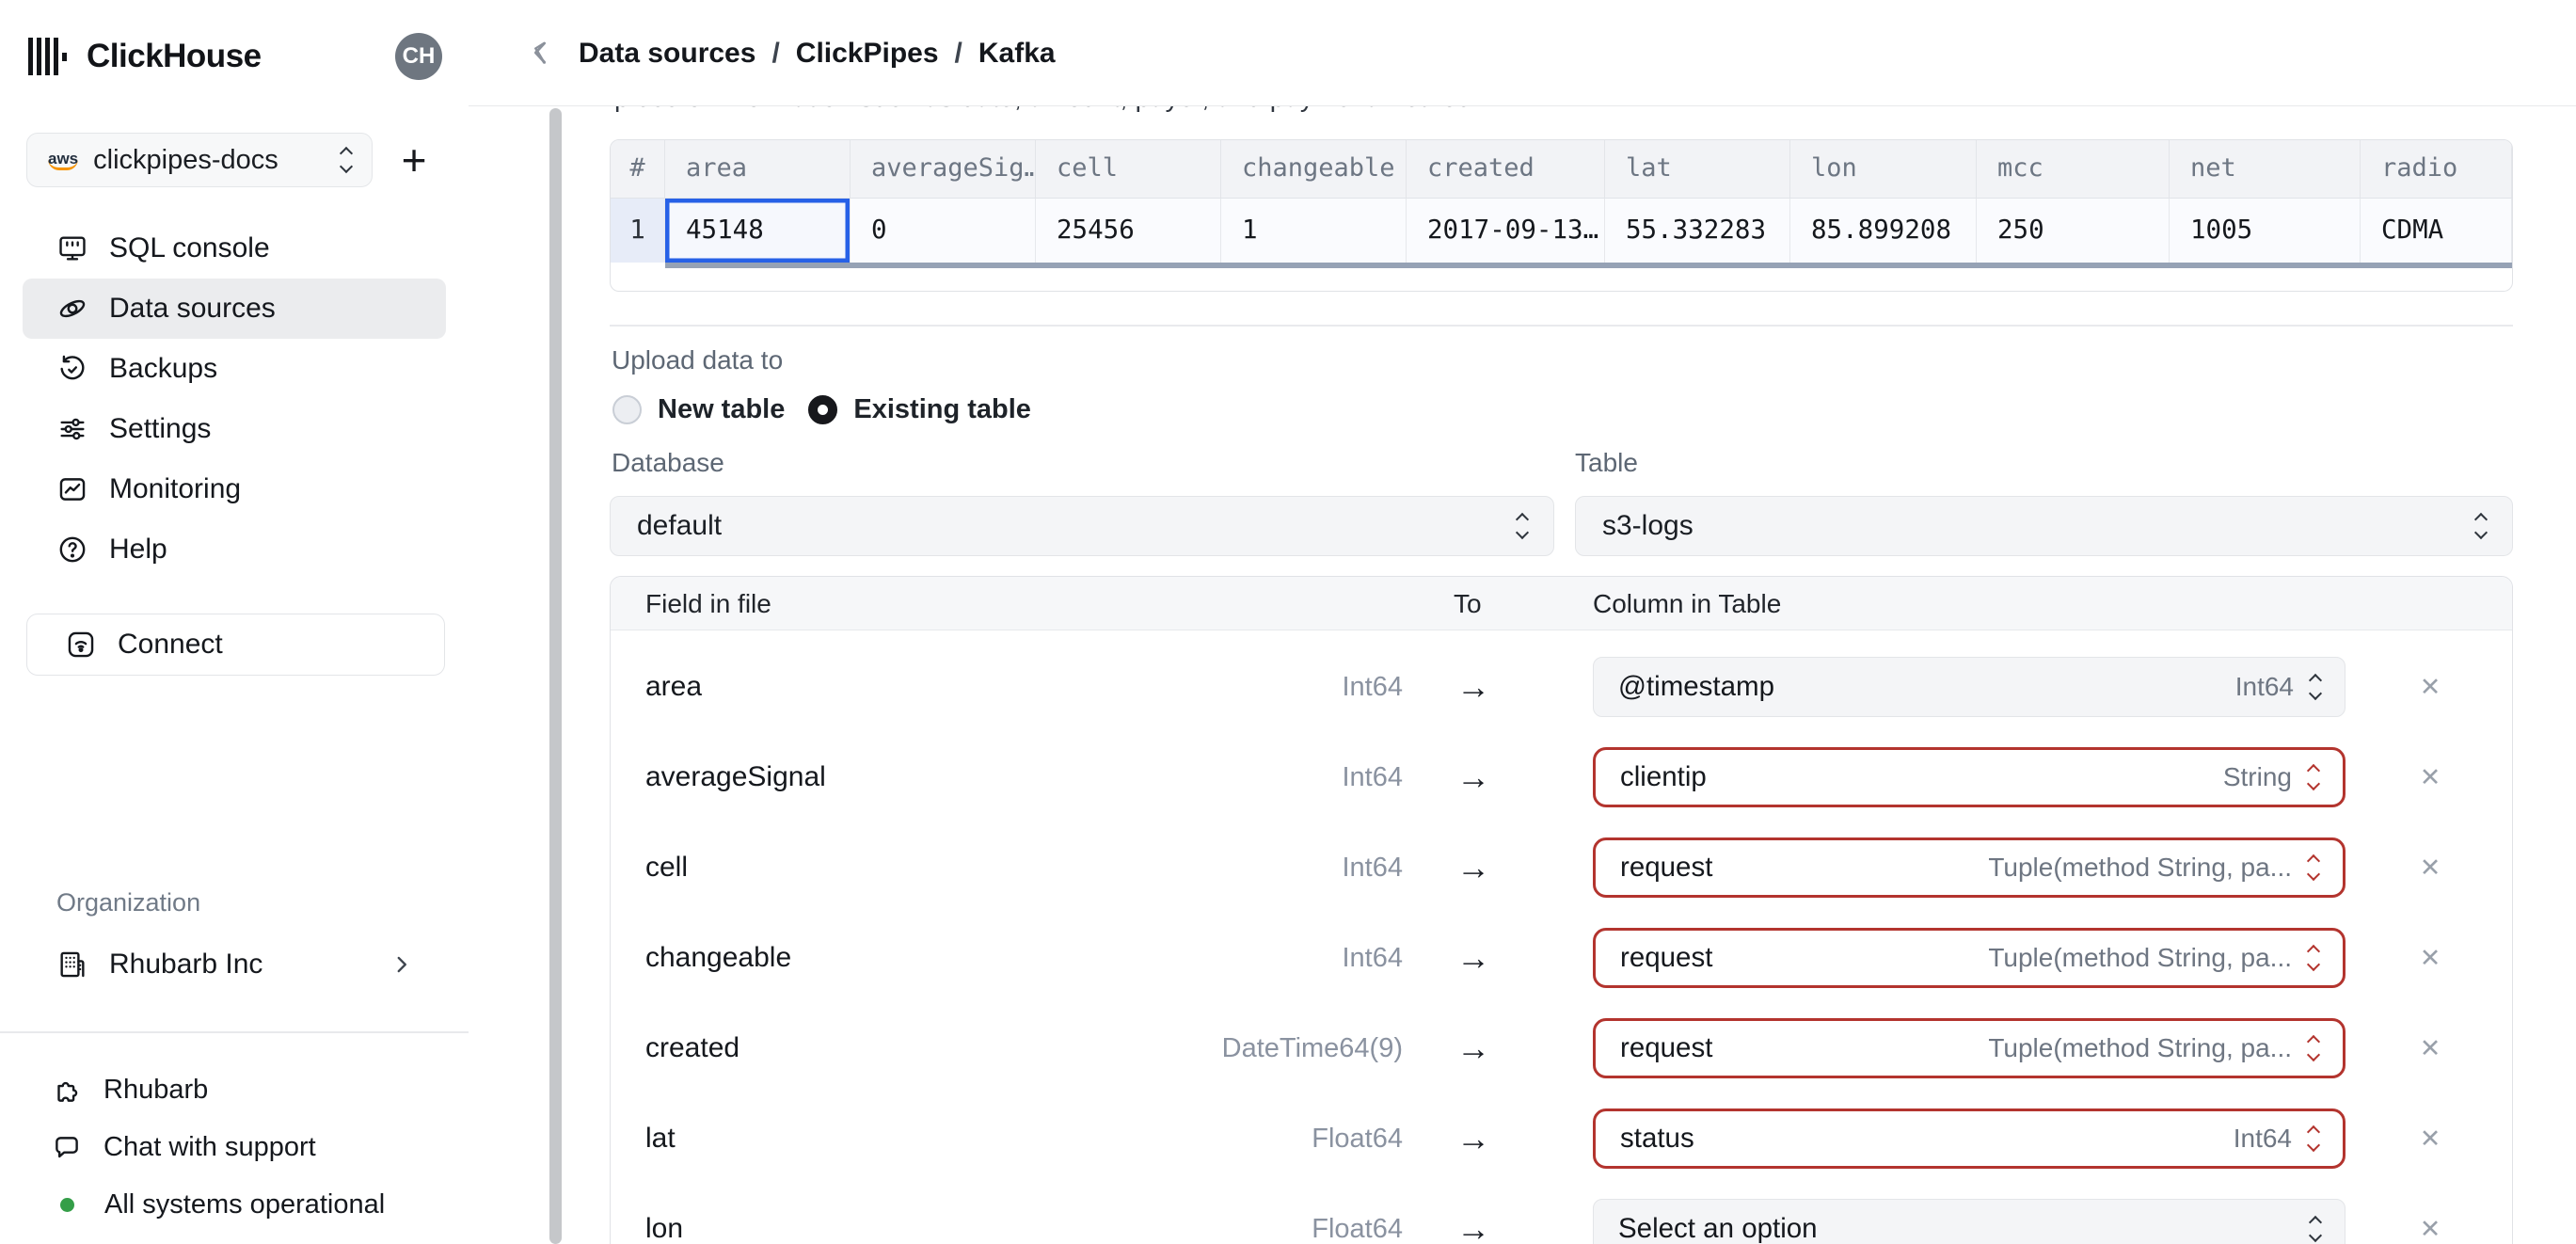 This screenshot has width=2576, height=1244. What do you see at coordinates (638, 169) in the screenshot?
I see `preview-column-header: #` at bounding box center [638, 169].